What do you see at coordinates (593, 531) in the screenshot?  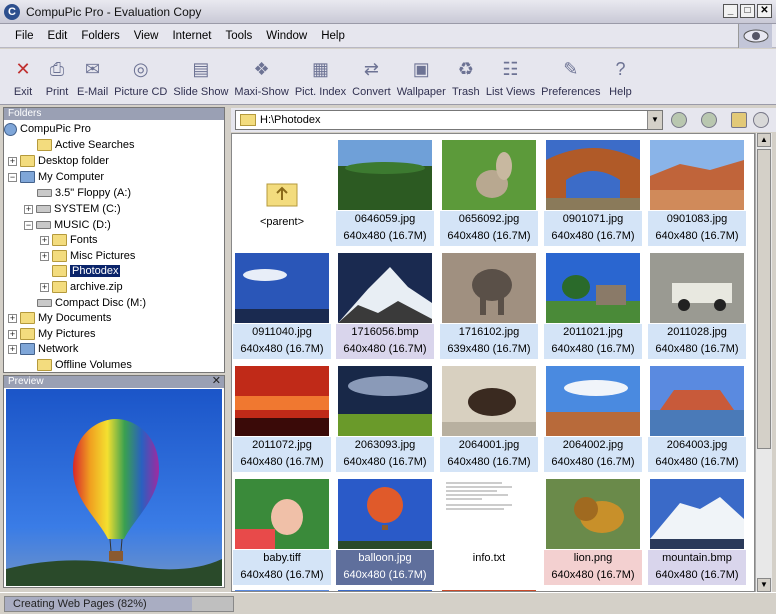 I see `thumbnail-item: lion.png 640x480 (16.7M)` at bounding box center [593, 531].